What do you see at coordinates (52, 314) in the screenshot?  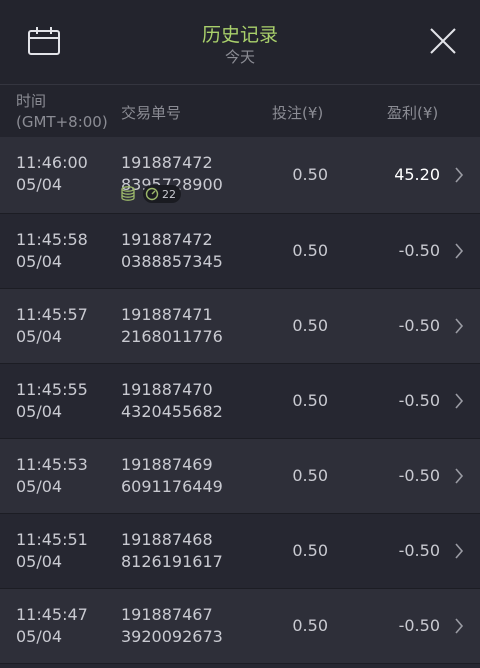 I see `row-time-value: 11:45:57` at bounding box center [52, 314].